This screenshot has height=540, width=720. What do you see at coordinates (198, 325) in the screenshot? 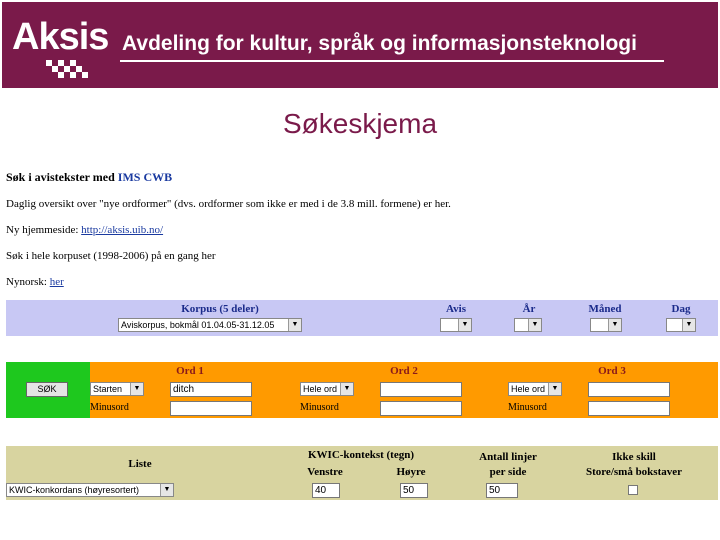
I see `corpus-select-value: Aviskorpus, bokmål 01.04.05-31.12.05` at bounding box center [198, 325].